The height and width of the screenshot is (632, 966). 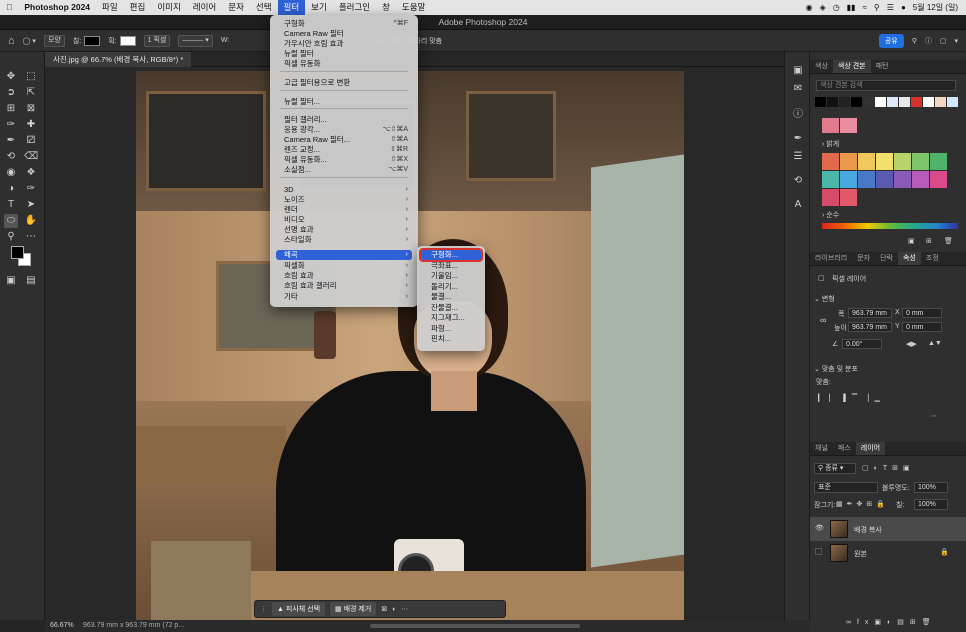 What do you see at coordinates (852, 398) in the screenshot?
I see `align-buttons: ▎▏▐▔▕▁` at bounding box center [852, 398].